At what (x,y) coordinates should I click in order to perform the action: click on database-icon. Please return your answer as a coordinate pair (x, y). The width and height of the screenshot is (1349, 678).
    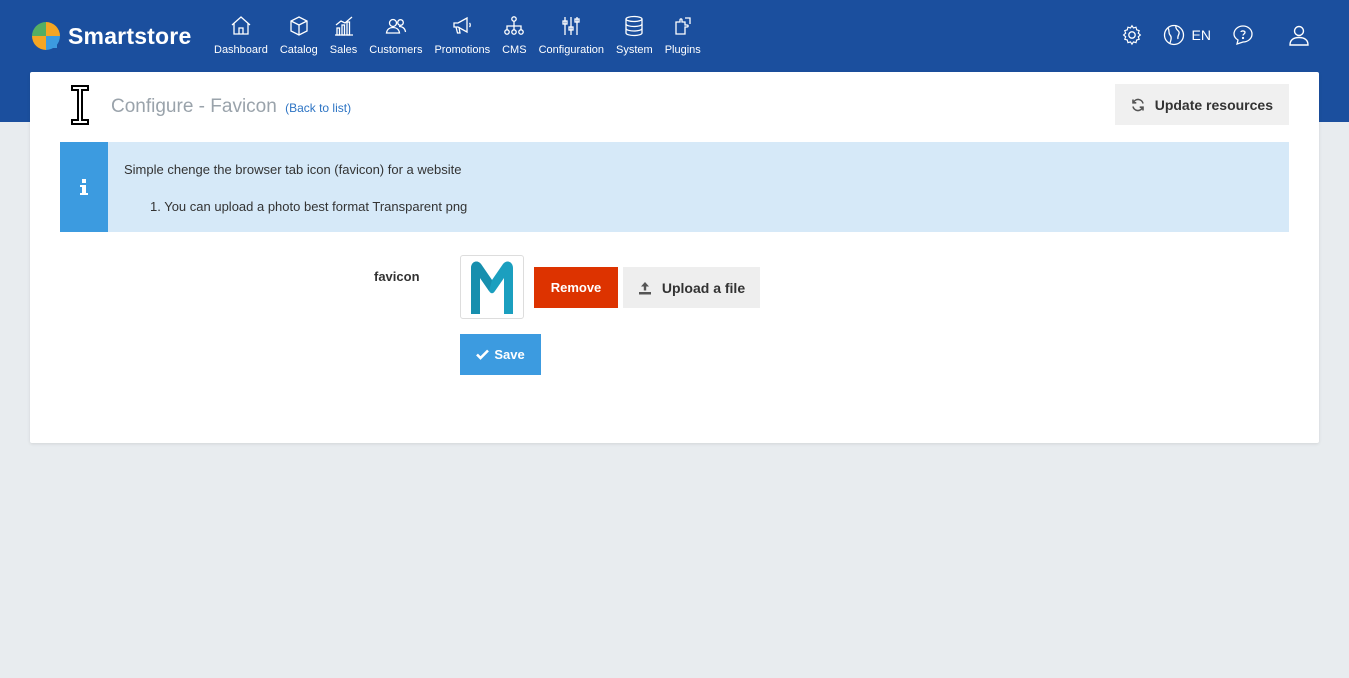
    Looking at the image, I should click on (634, 26).